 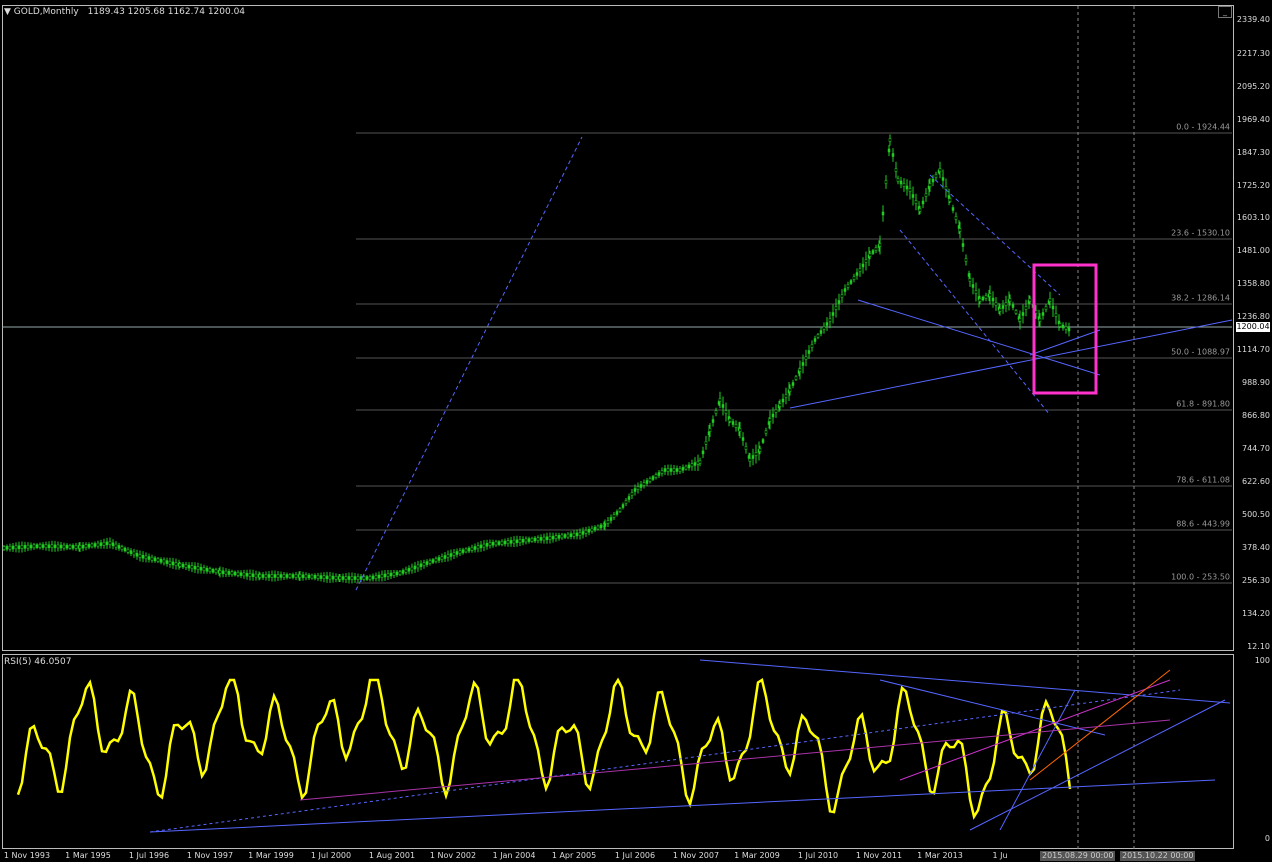 I want to click on time-axis-label: 1 Nov 1997, so click(x=210, y=855).